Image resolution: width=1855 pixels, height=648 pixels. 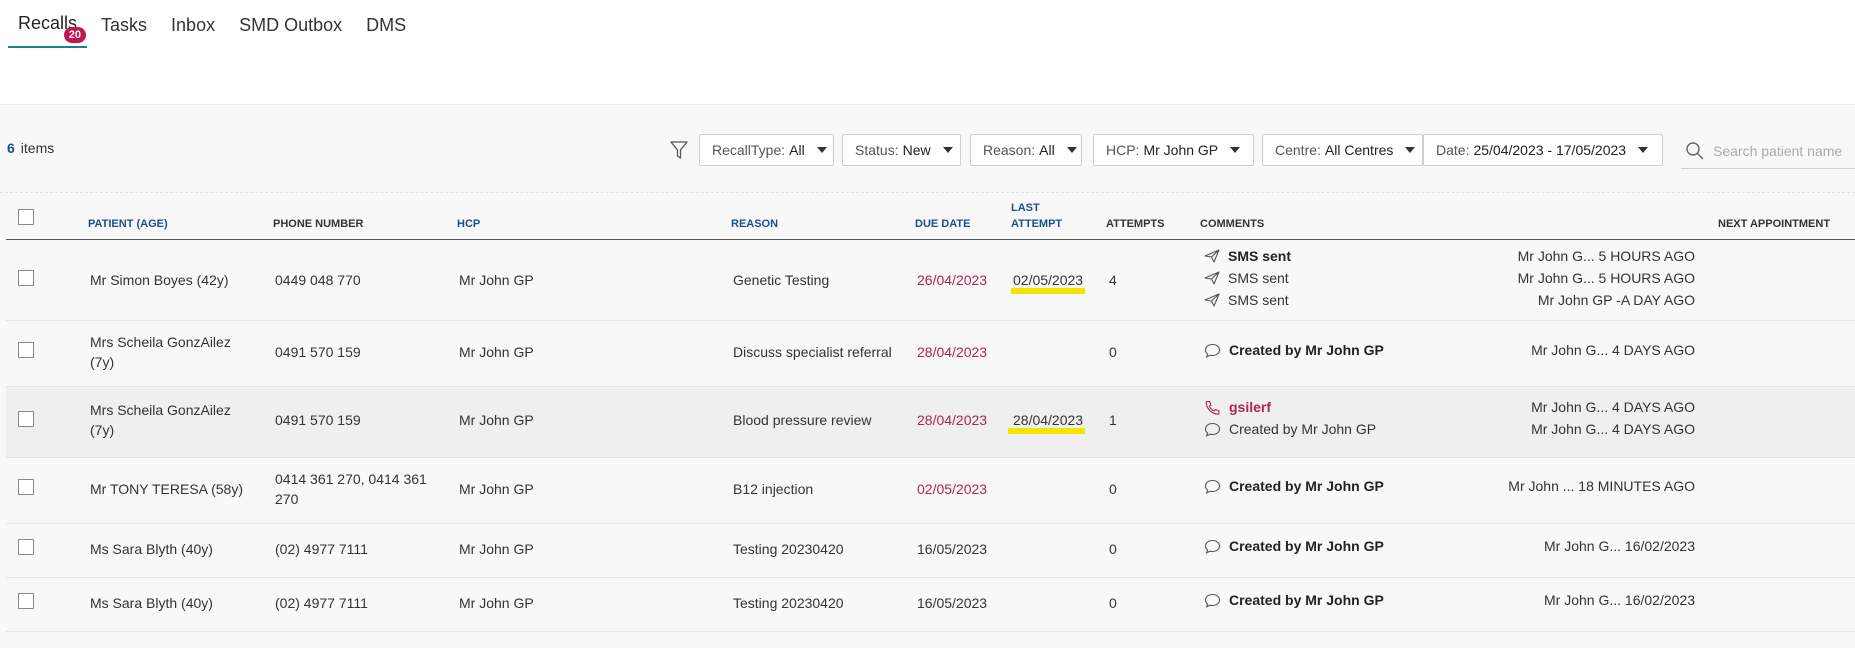 I want to click on patient-search, so click(x=1768, y=151).